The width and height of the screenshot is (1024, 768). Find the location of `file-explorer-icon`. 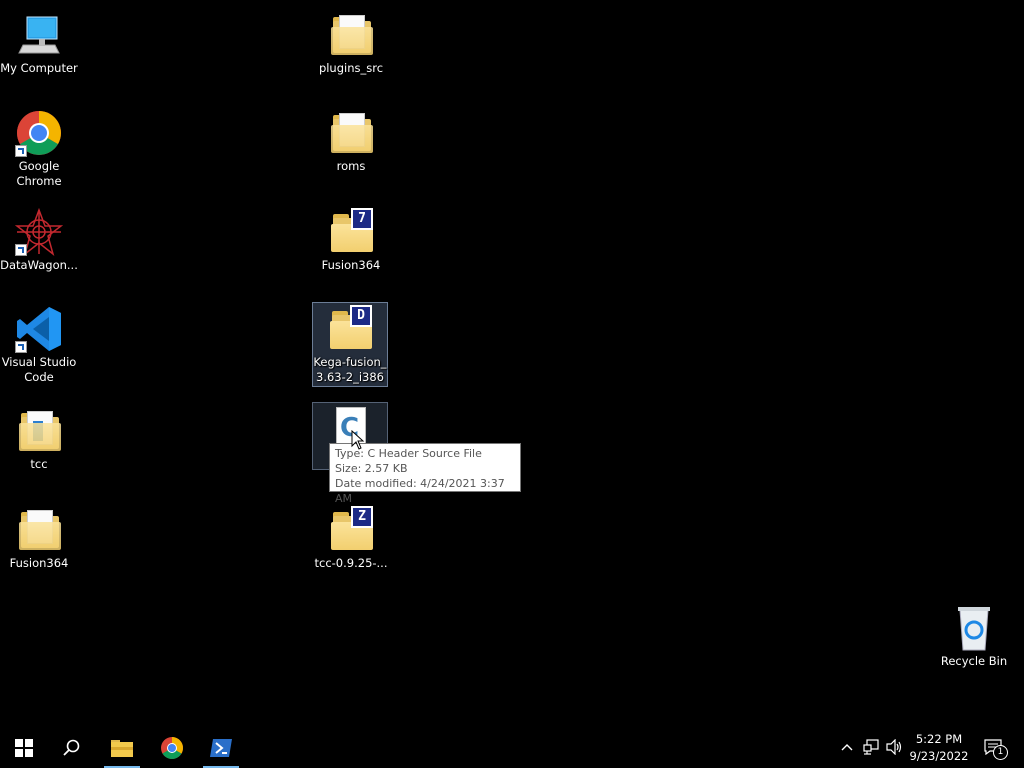

file-explorer-icon is located at coordinates (122, 748).